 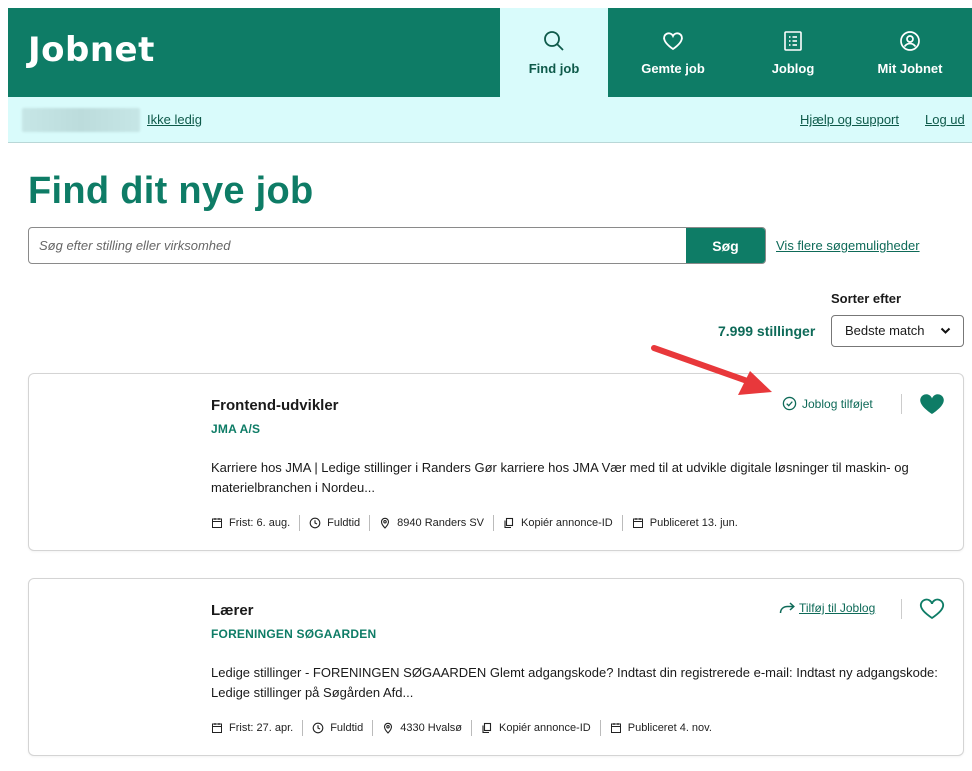 What do you see at coordinates (441, 523) in the screenshot?
I see `location-text: 8940 Randers SV` at bounding box center [441, 523].